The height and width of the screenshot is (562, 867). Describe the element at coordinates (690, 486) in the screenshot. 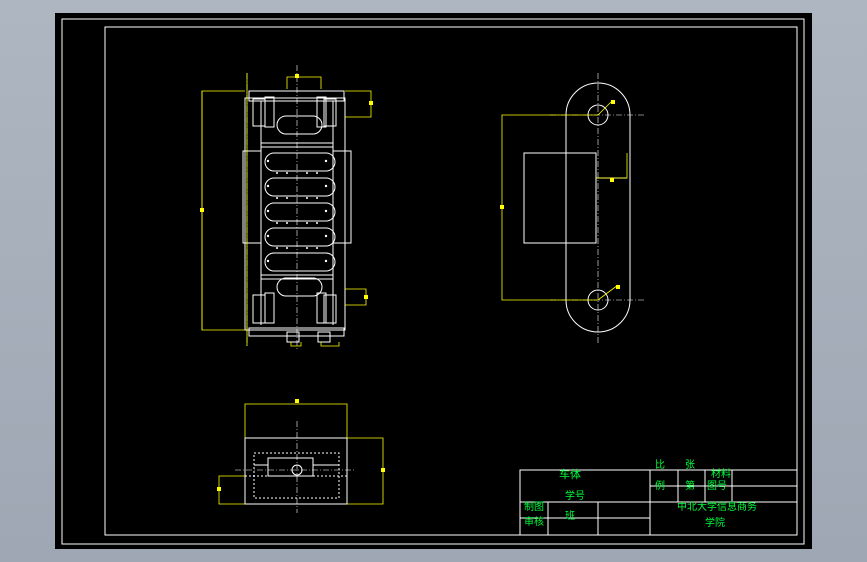

I see `title-sheet-label-2: 第` at that location.